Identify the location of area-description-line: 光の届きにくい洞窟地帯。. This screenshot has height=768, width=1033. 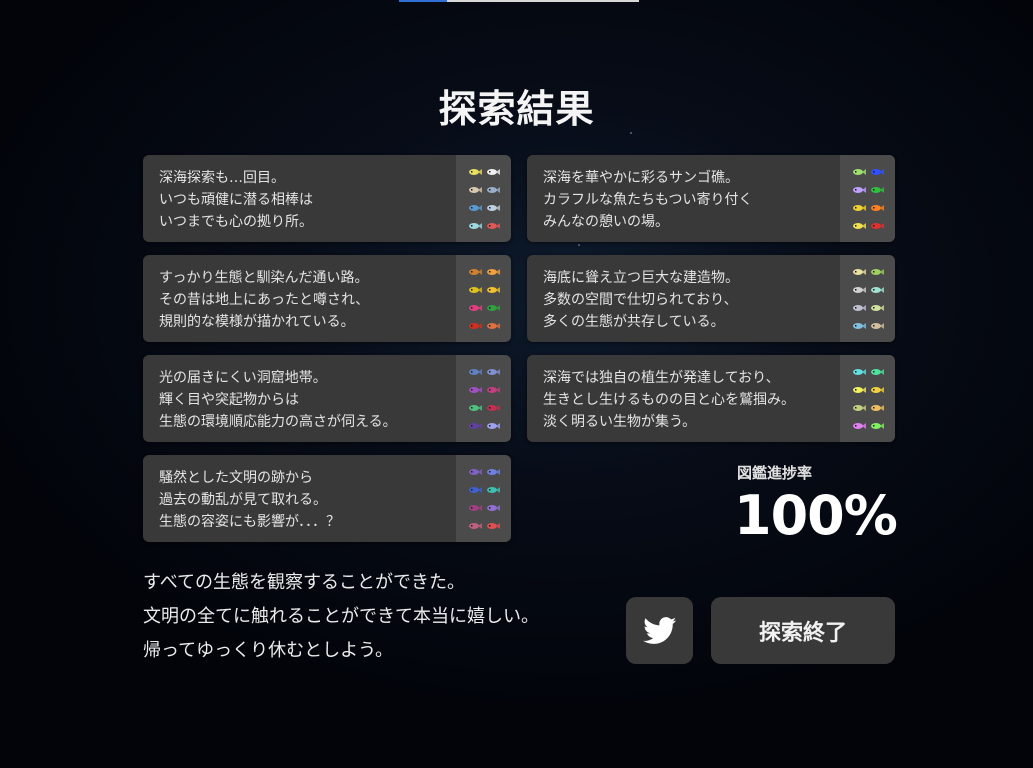
(243, 378).